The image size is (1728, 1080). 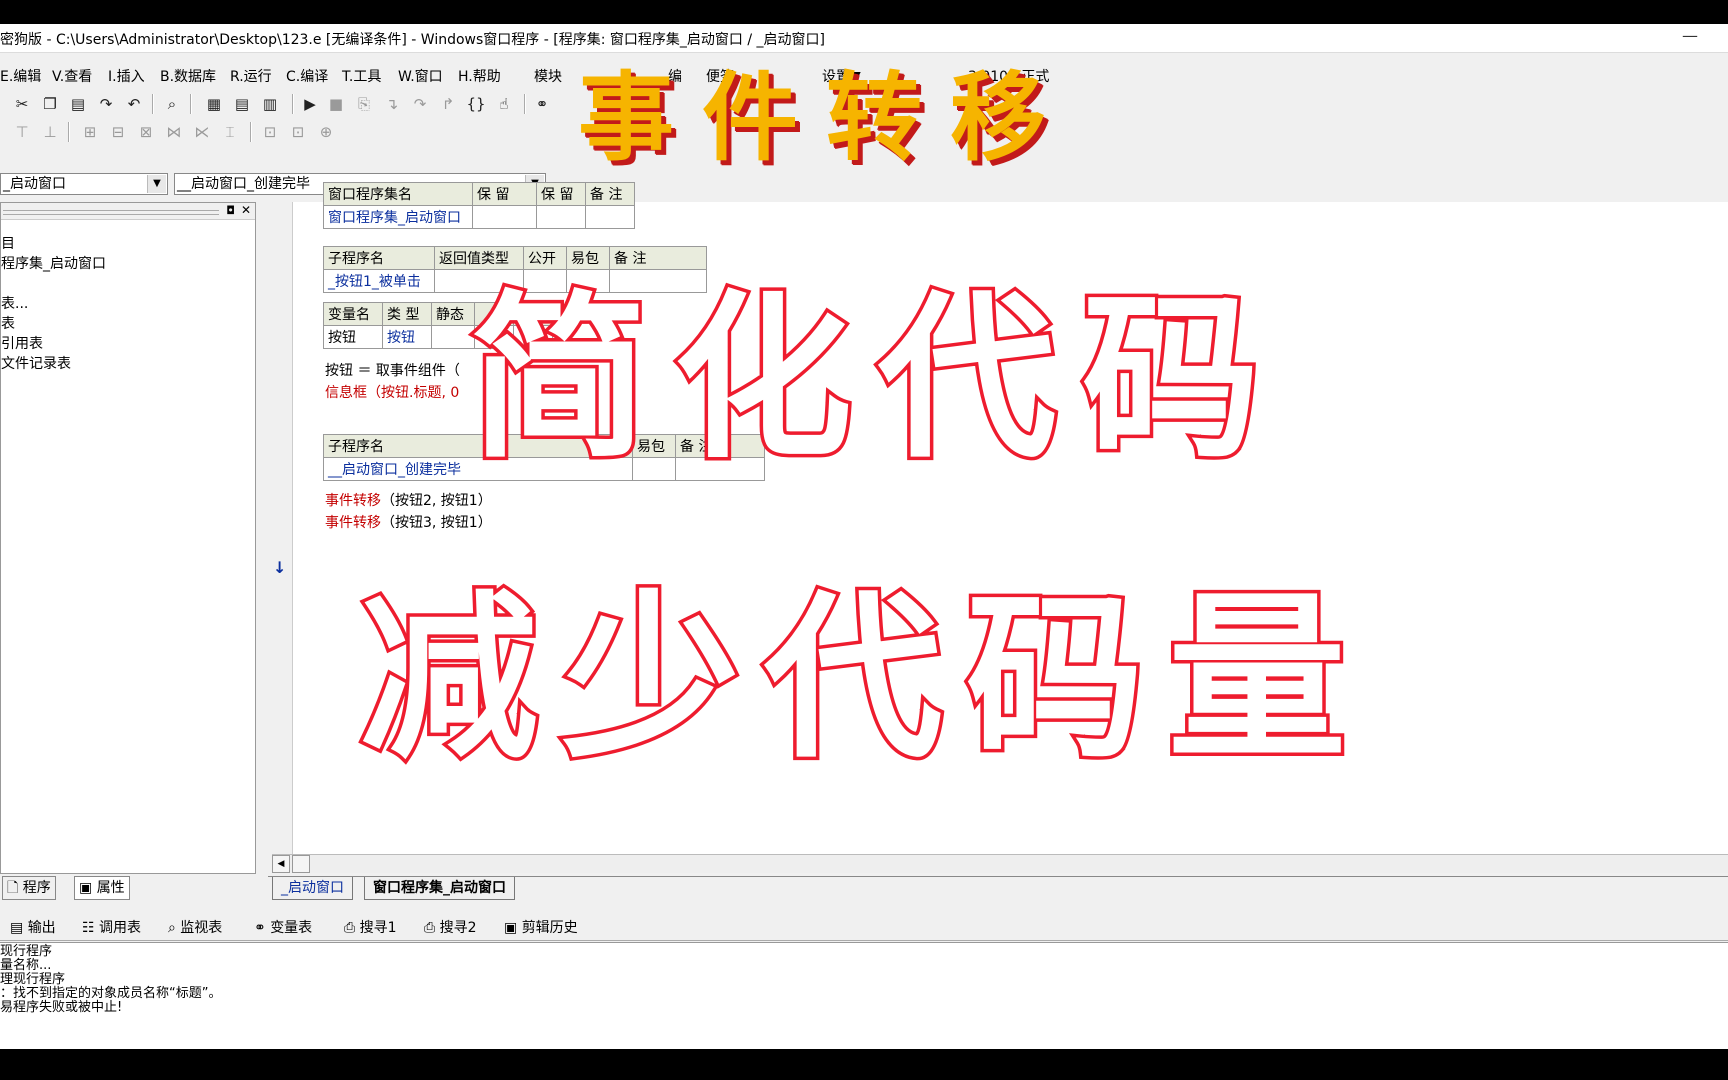 What do you see at coordinates (174, 132) in the screenshot?
I see `space-h-icon: ⋈` at bounding box center [174, 132].